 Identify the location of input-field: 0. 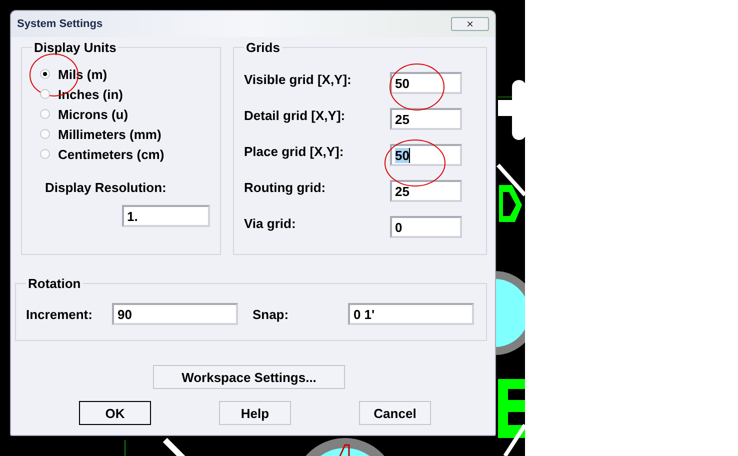
(426, 227).